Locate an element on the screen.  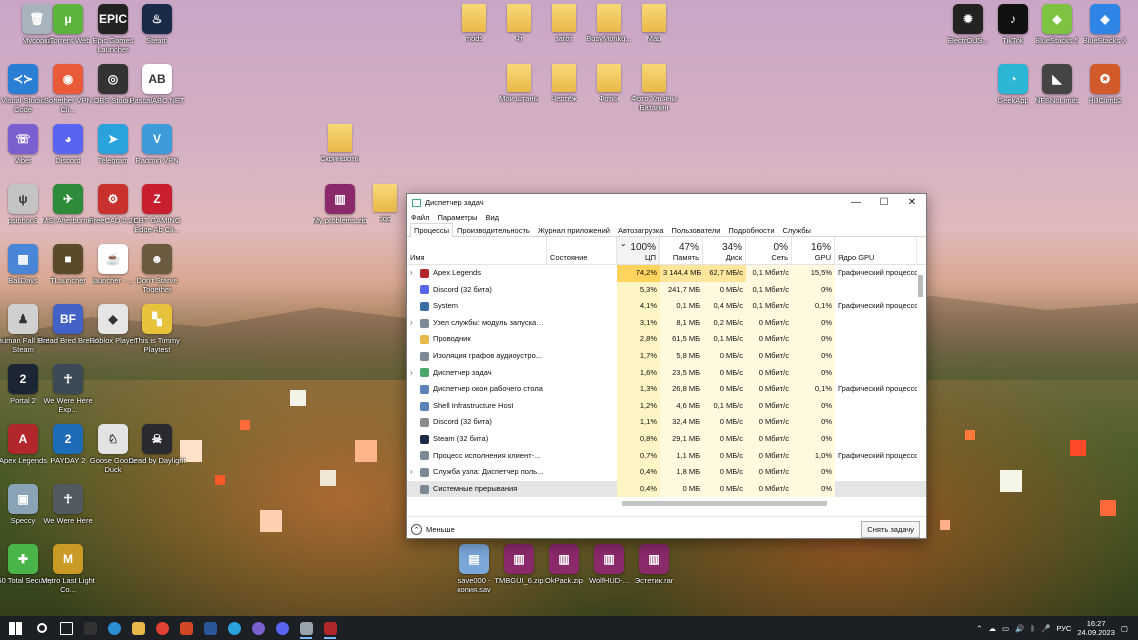
windows-start-icon is located at coordinates (15, 628).